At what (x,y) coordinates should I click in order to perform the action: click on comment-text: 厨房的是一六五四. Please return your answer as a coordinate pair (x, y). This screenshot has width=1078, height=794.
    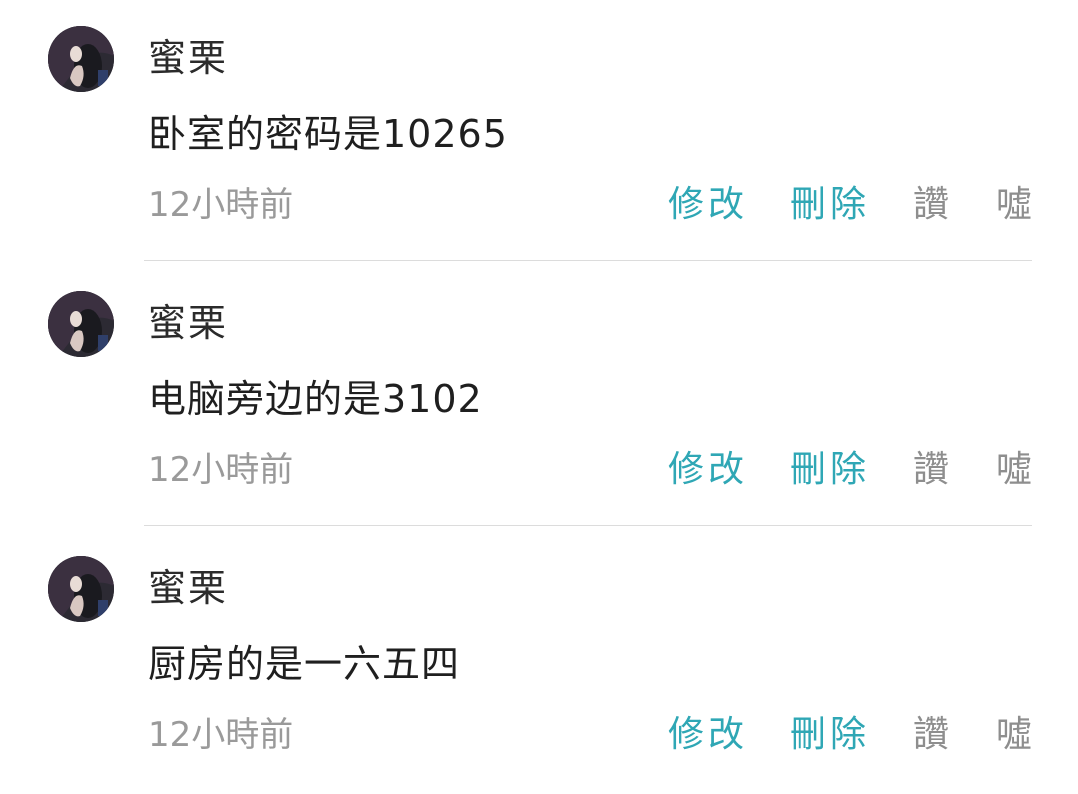
    Looking at the image, I should click on (304, 664).